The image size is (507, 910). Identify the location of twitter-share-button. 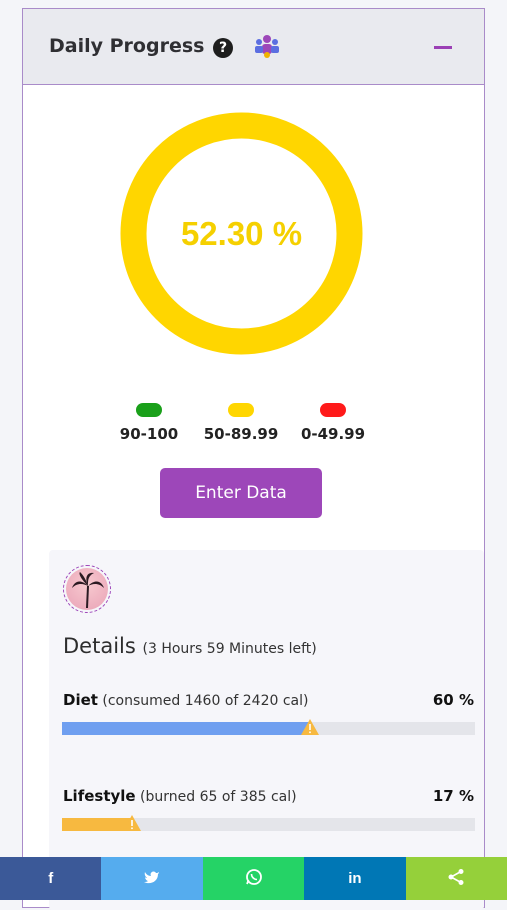
(152, 878).